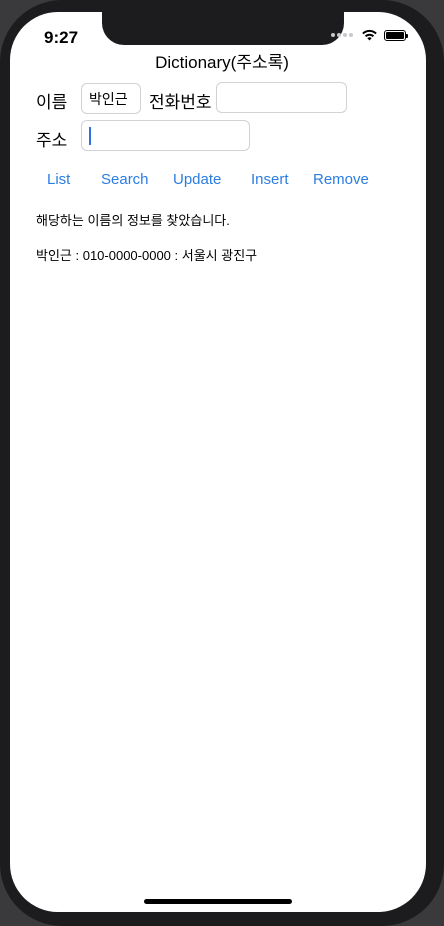 This screenshot has width=444, height=926. What do you see at coordinates (52, 140) in the screenshot?
I see `address-label: 주소` at bounding box center [52, 140].